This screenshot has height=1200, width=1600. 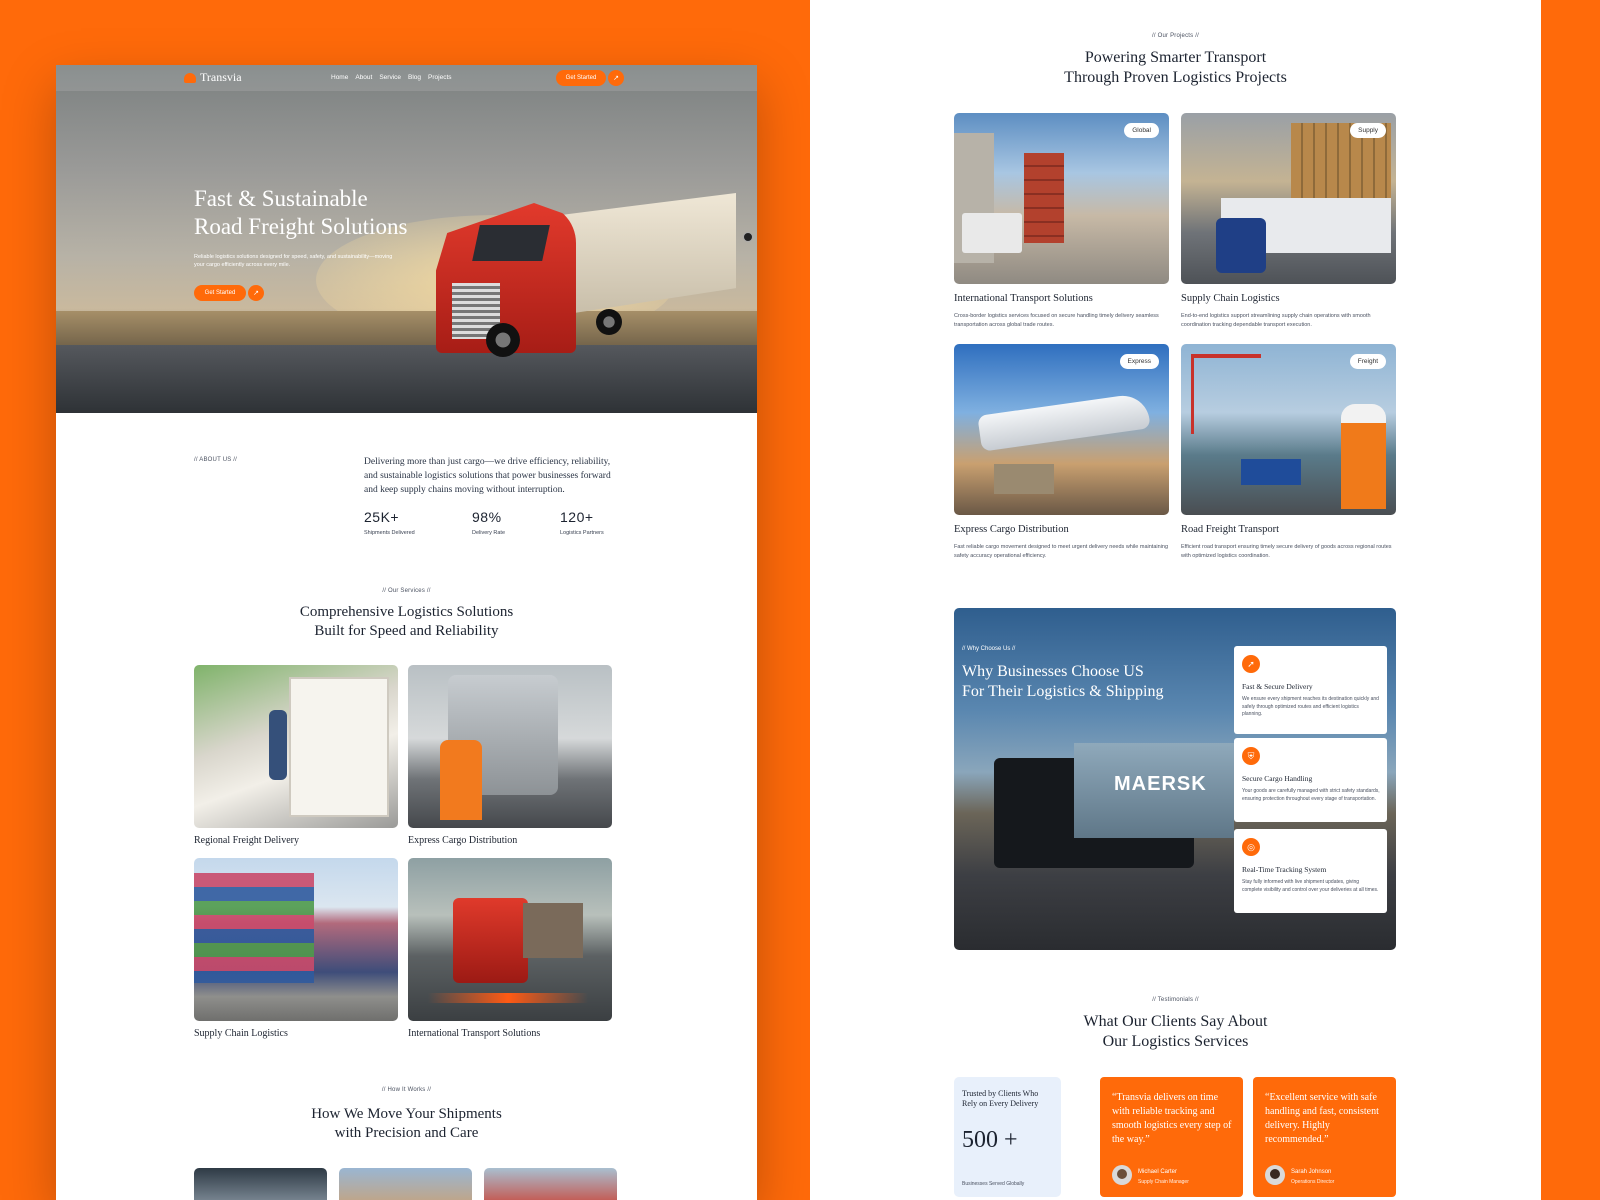 What do you see at coordinates (1053, 671) in the screenshot?
I see `why-title-line1: Why Businesses Choose US` at bounding box center [1053, 671].